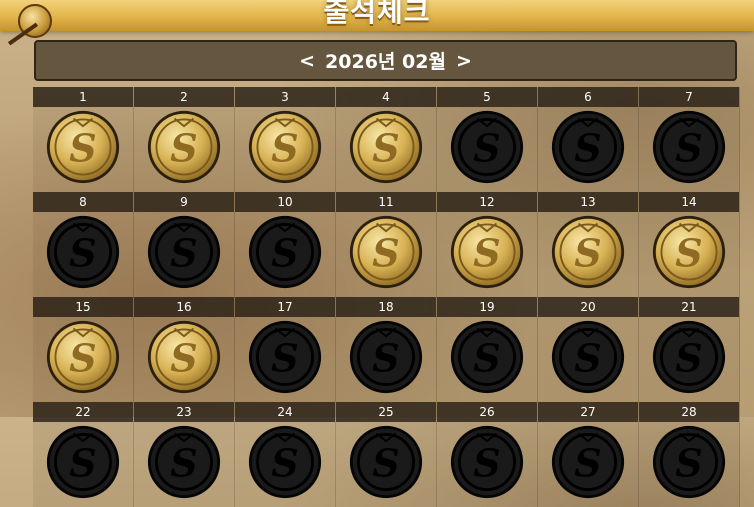 The width and height of the screenshot is (754, 507). I want to click on day-number: 25, so click(386, 412).